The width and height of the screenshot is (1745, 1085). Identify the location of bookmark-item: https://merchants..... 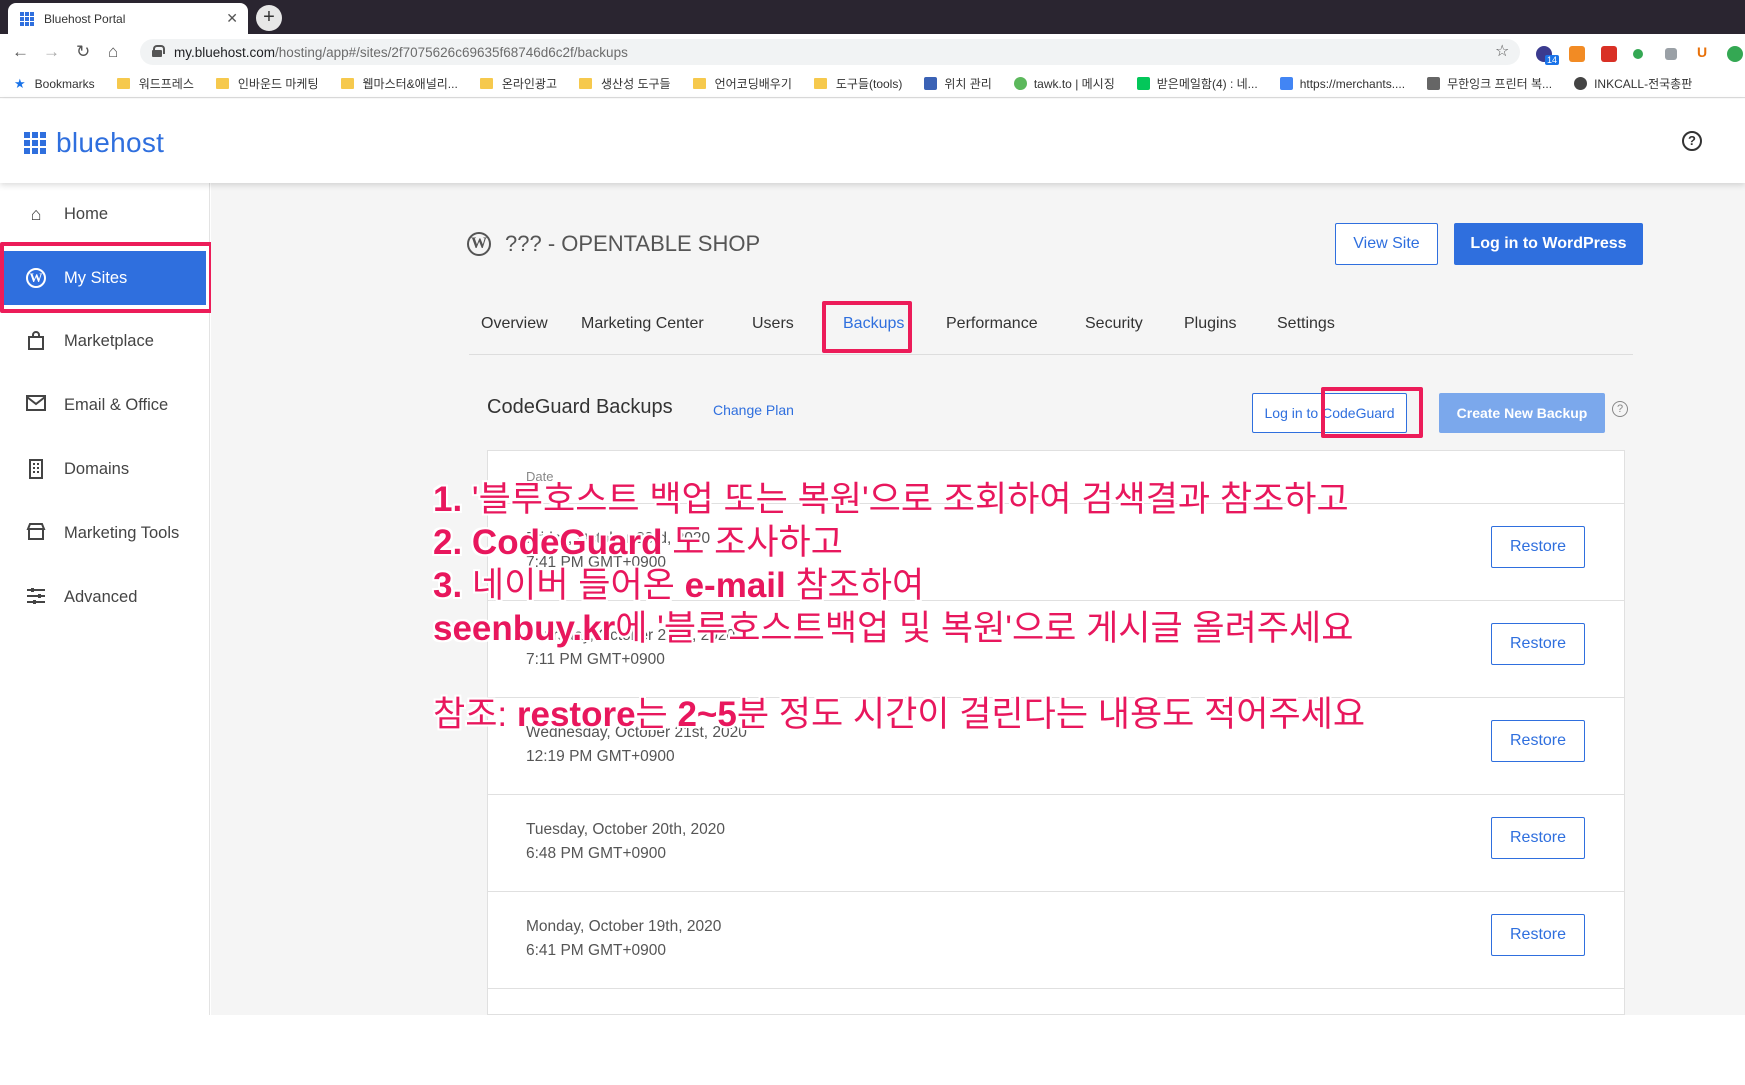
(1342, 84).